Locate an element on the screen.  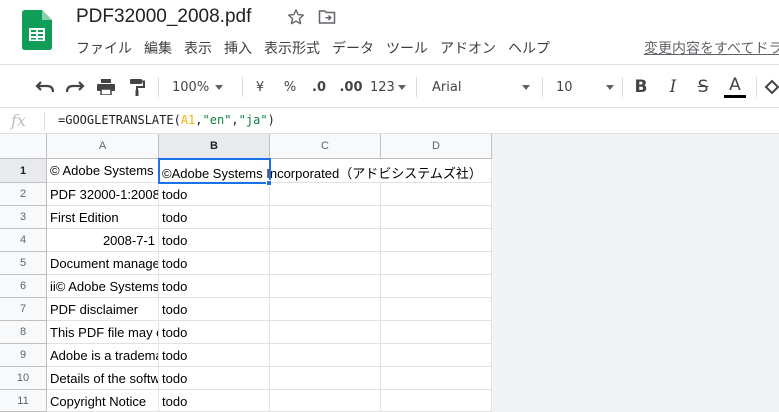
cell-a6: ii© Adobe Systems is located at coordinates (103, 286).